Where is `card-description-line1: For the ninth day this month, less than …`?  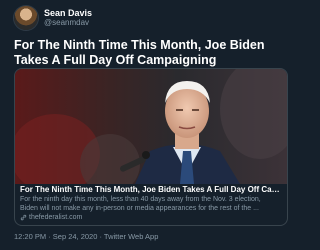 card-description-line1: For the ninth day this month, less than … is located at coordinates (140, 199).